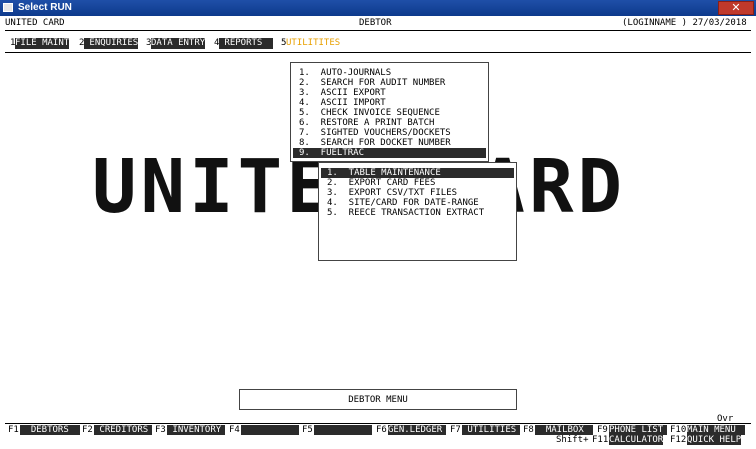  I want to click on fueltrac-menu-item: 3. EXPORT CSV/TXT FILES, so click(421, 193).